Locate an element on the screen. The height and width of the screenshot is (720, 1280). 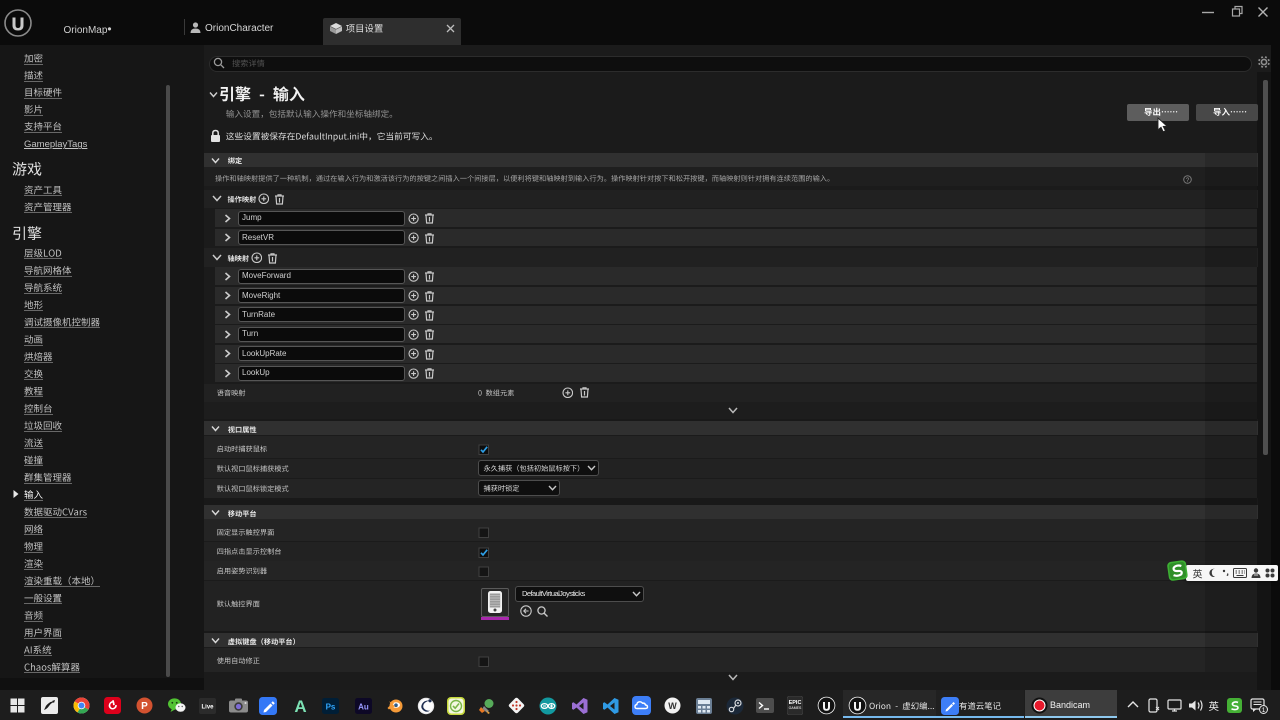
svg-text: Au is located at coordinates (363, 706).